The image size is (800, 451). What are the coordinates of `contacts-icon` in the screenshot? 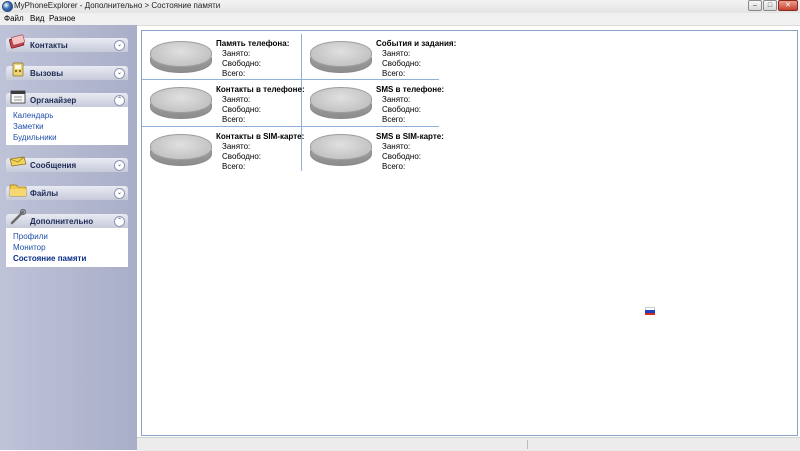 It's located at (16, 41).